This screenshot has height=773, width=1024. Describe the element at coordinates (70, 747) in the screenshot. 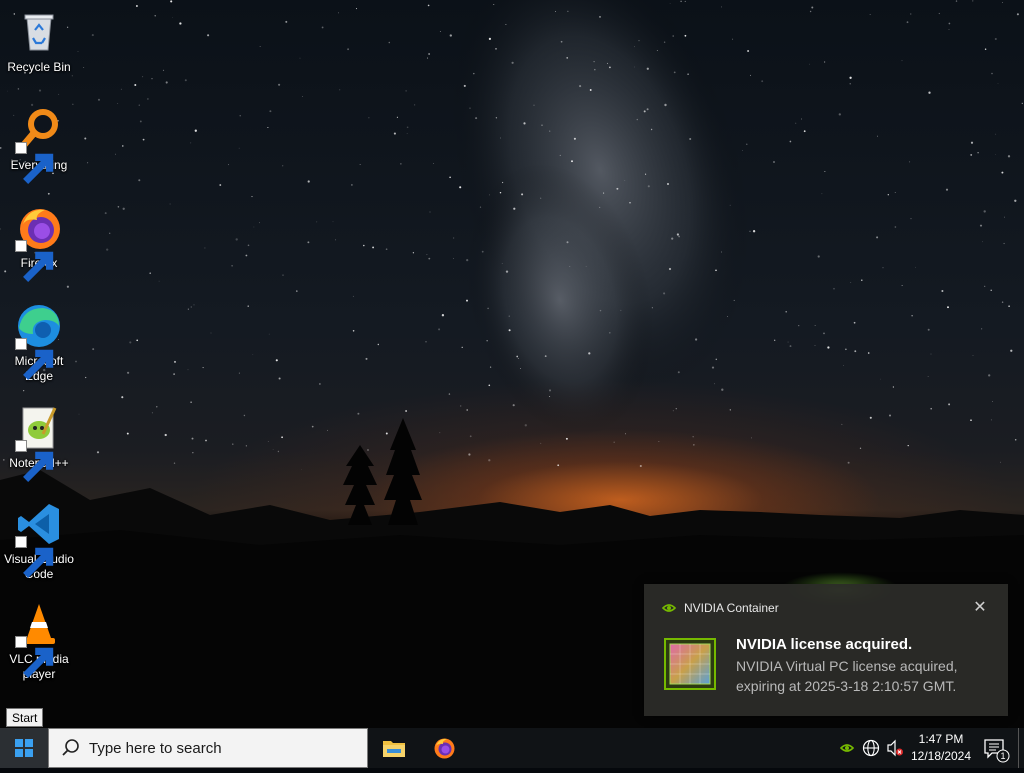

I see `search-icon` at that location.